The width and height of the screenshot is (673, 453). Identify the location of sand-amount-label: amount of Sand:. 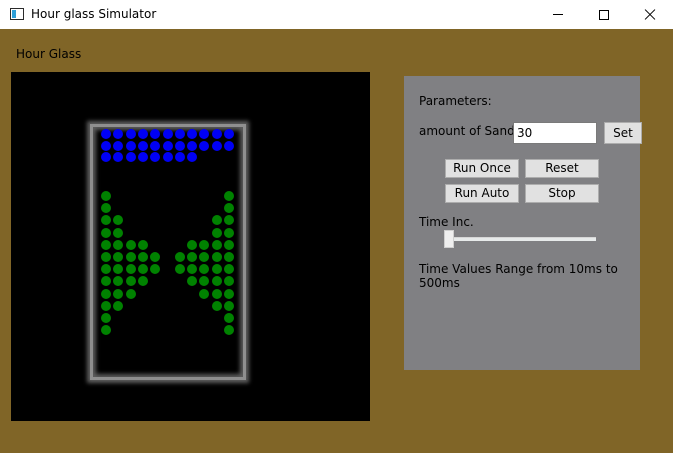
(469, 131).